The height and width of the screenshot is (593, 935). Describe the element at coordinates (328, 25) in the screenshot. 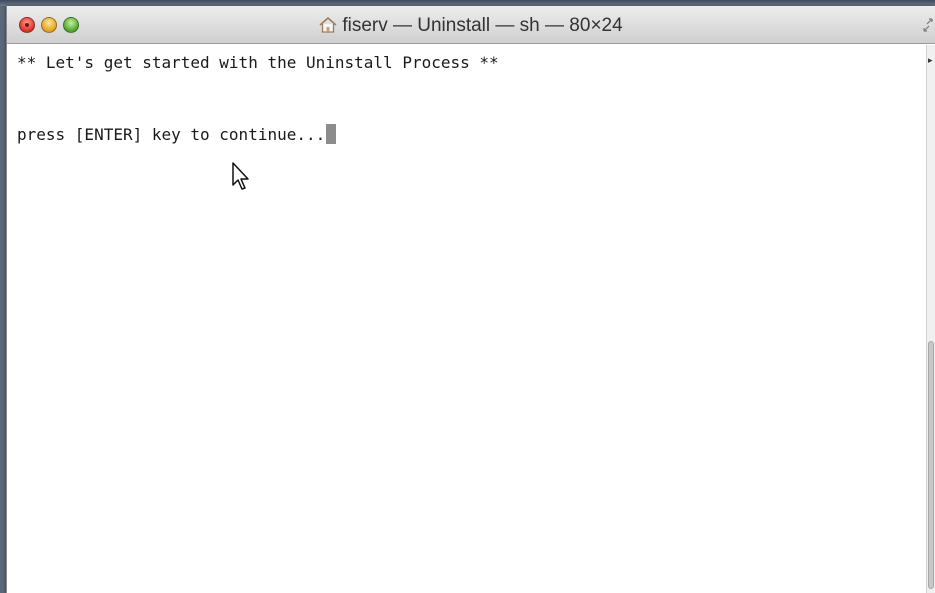

I see `home-icon` at that location.